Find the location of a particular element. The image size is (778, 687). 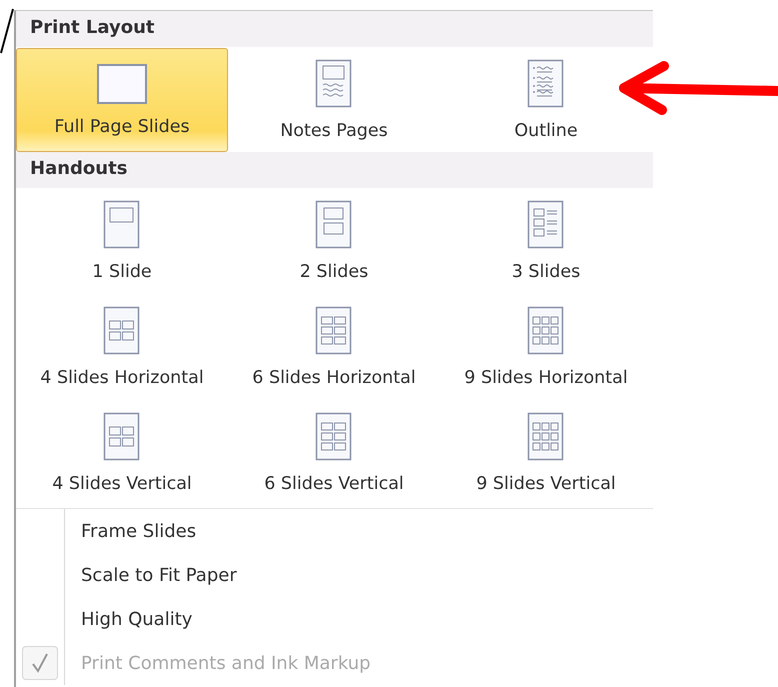

layout-option: 6 Slides Vertical is located at coordinates (334, 453).